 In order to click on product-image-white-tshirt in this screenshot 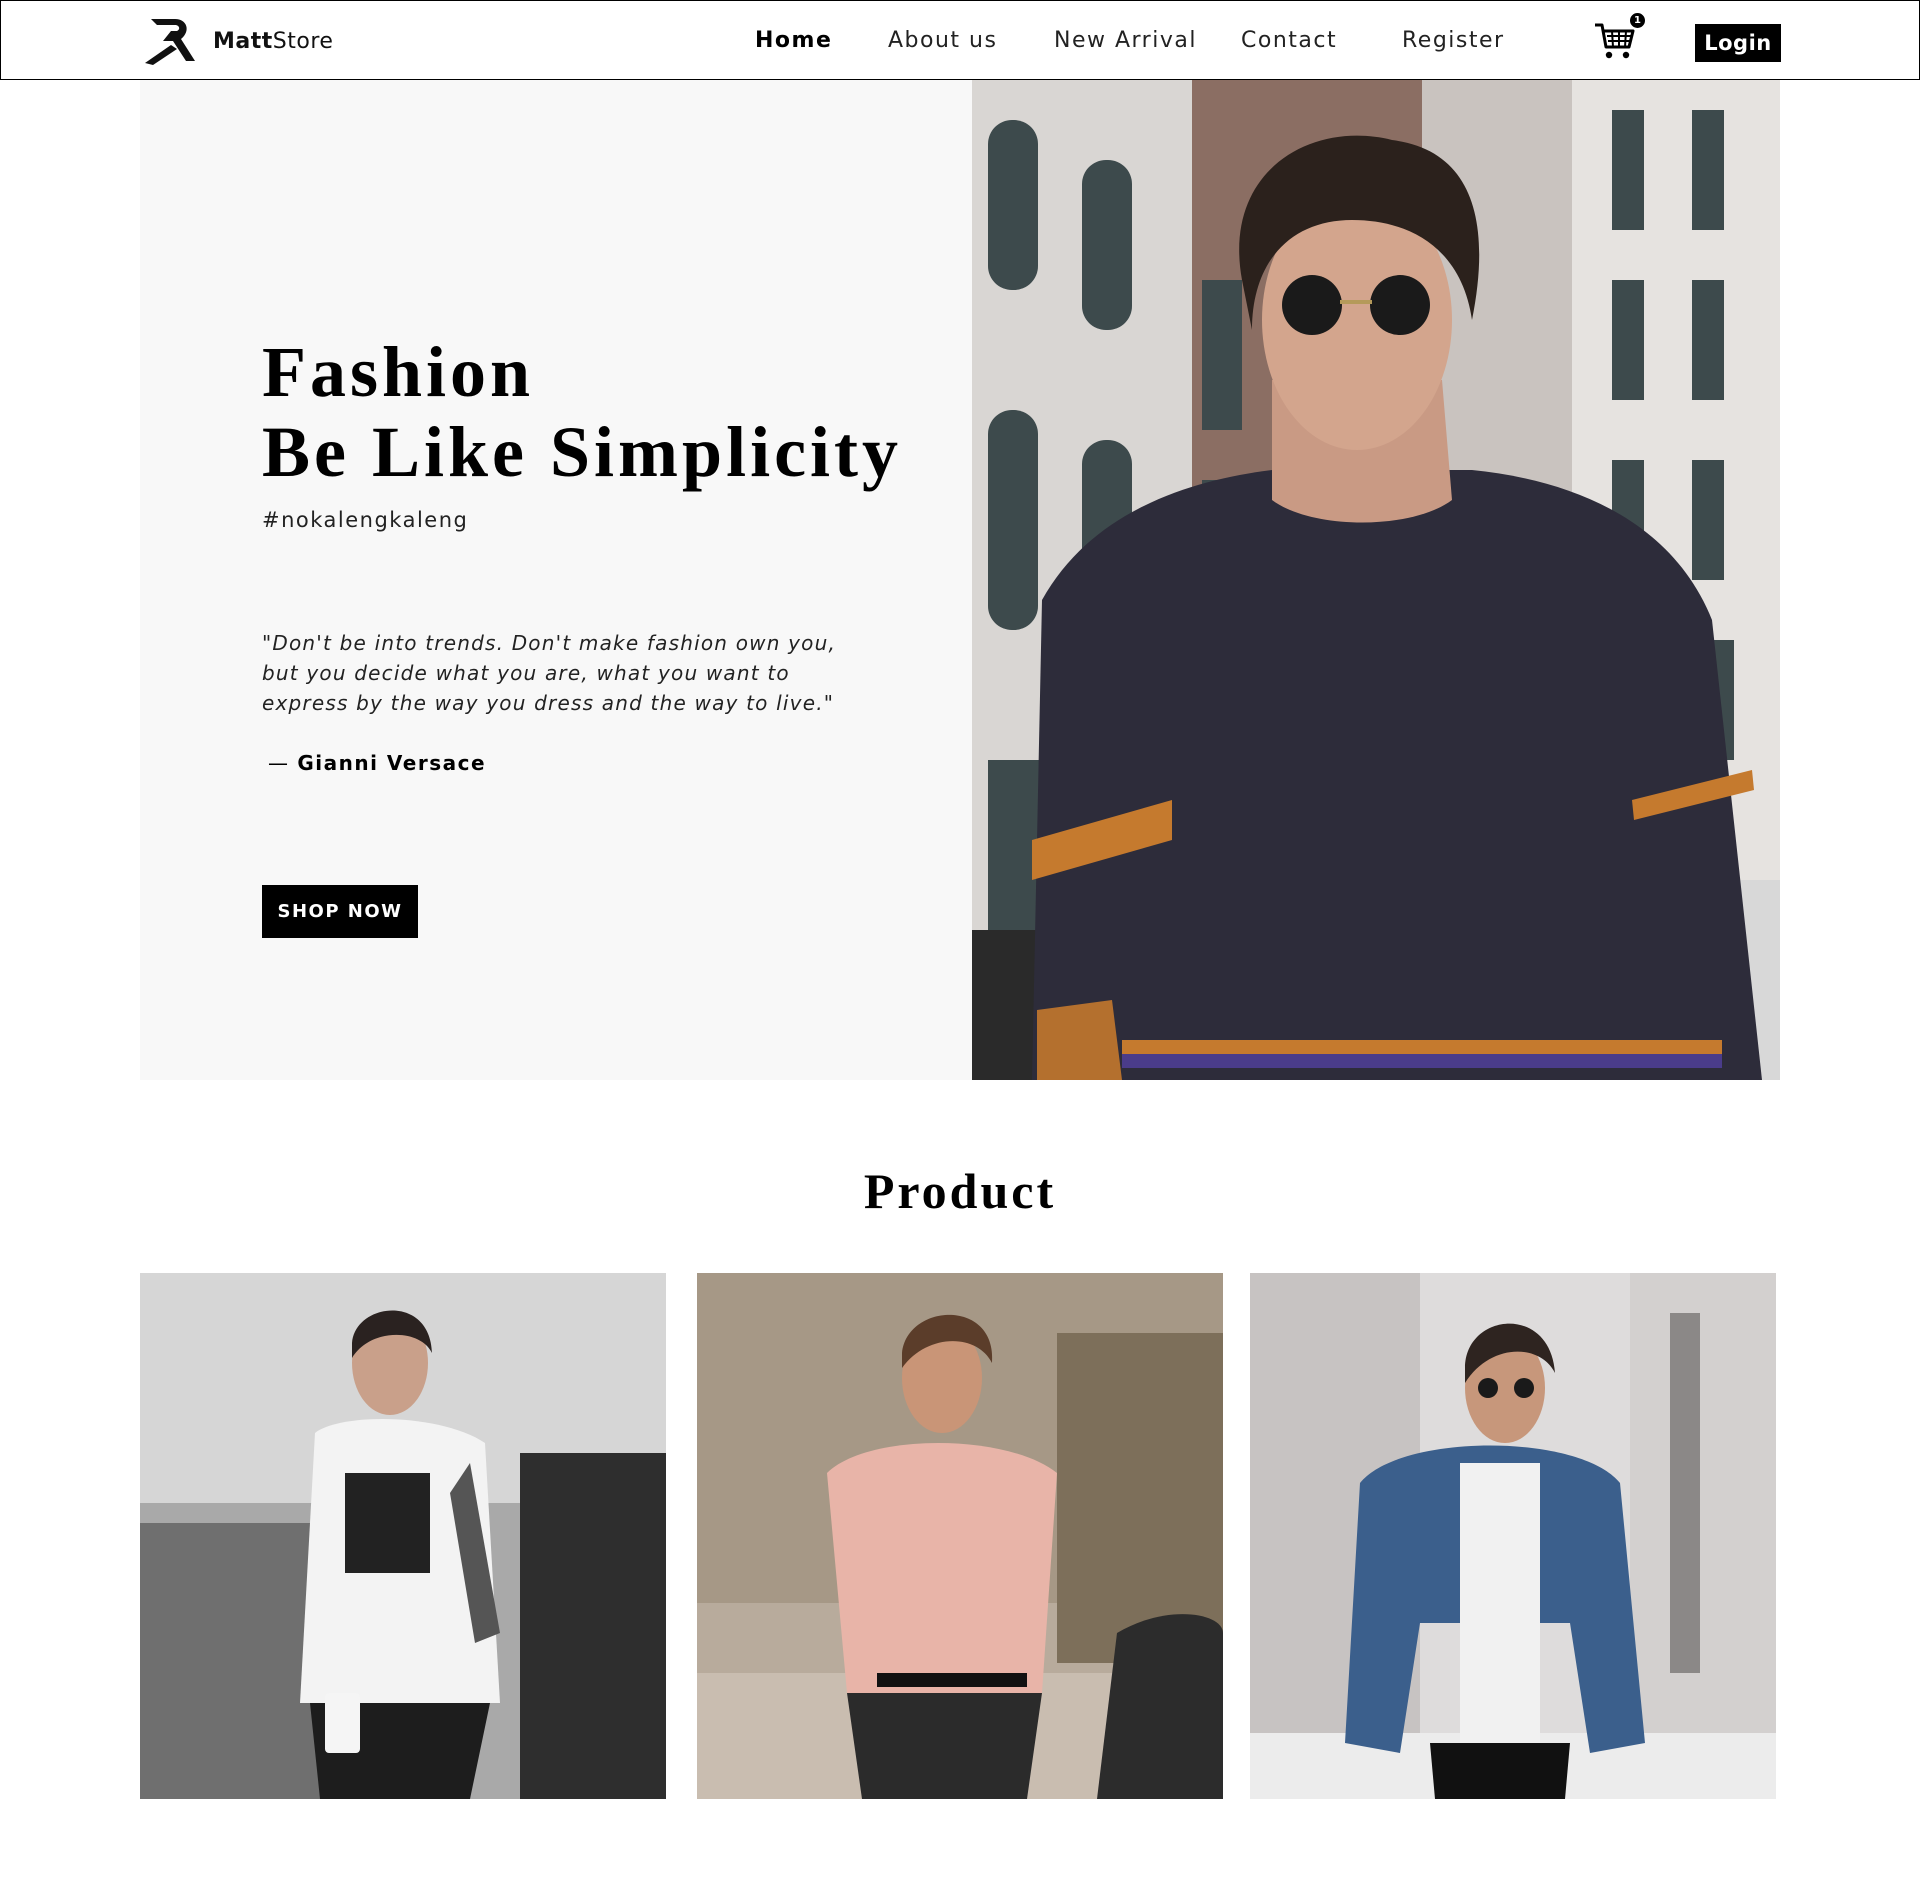, I will do `click(403, 1536)`.